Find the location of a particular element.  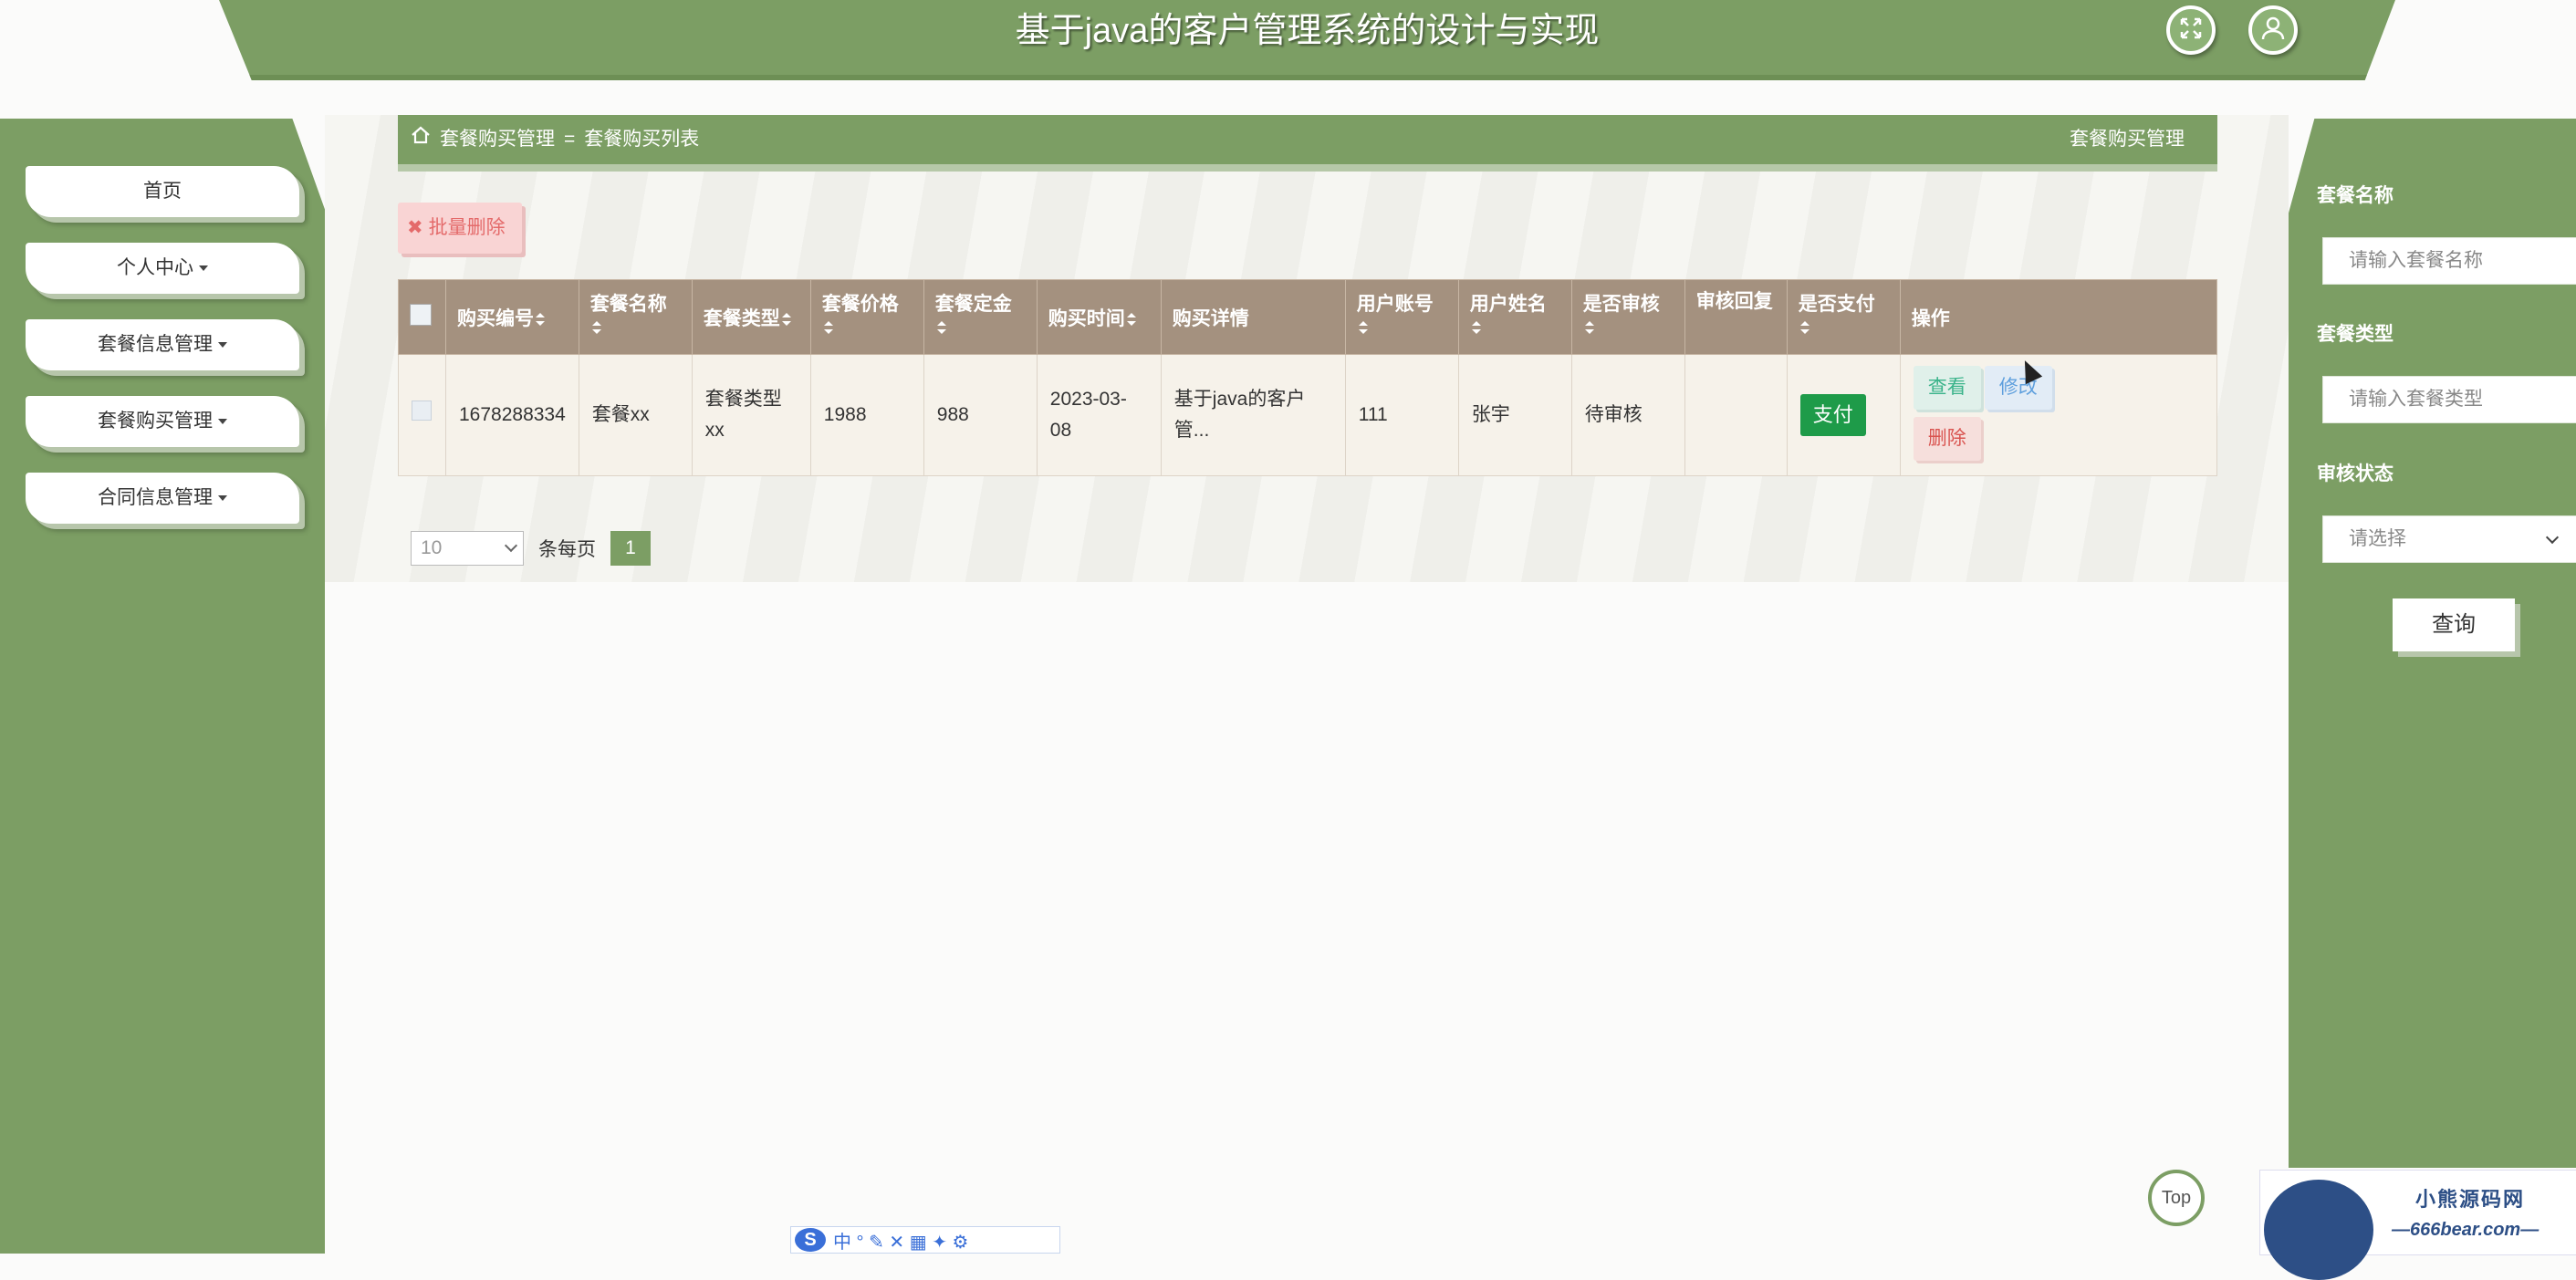

sidebar-item-label: 套餐购买管理 is located at coordinates (155, 422).